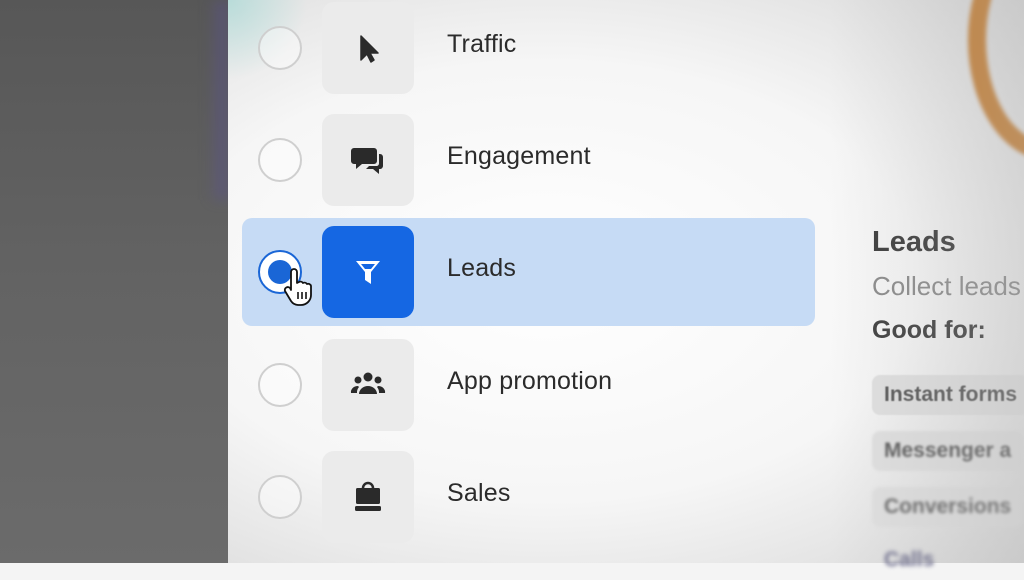  What do you see at coordinates (280, 497) in the screenshot?
I see `radio-sales` at bounding box center [280, 497].